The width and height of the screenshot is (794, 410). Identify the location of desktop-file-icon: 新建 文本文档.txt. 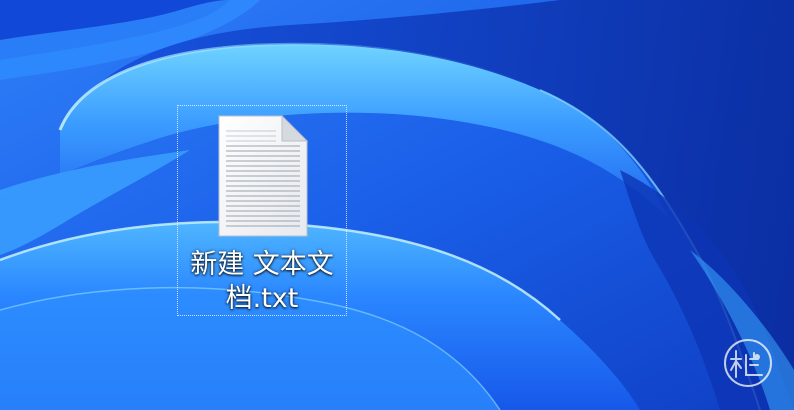
(262, 210).